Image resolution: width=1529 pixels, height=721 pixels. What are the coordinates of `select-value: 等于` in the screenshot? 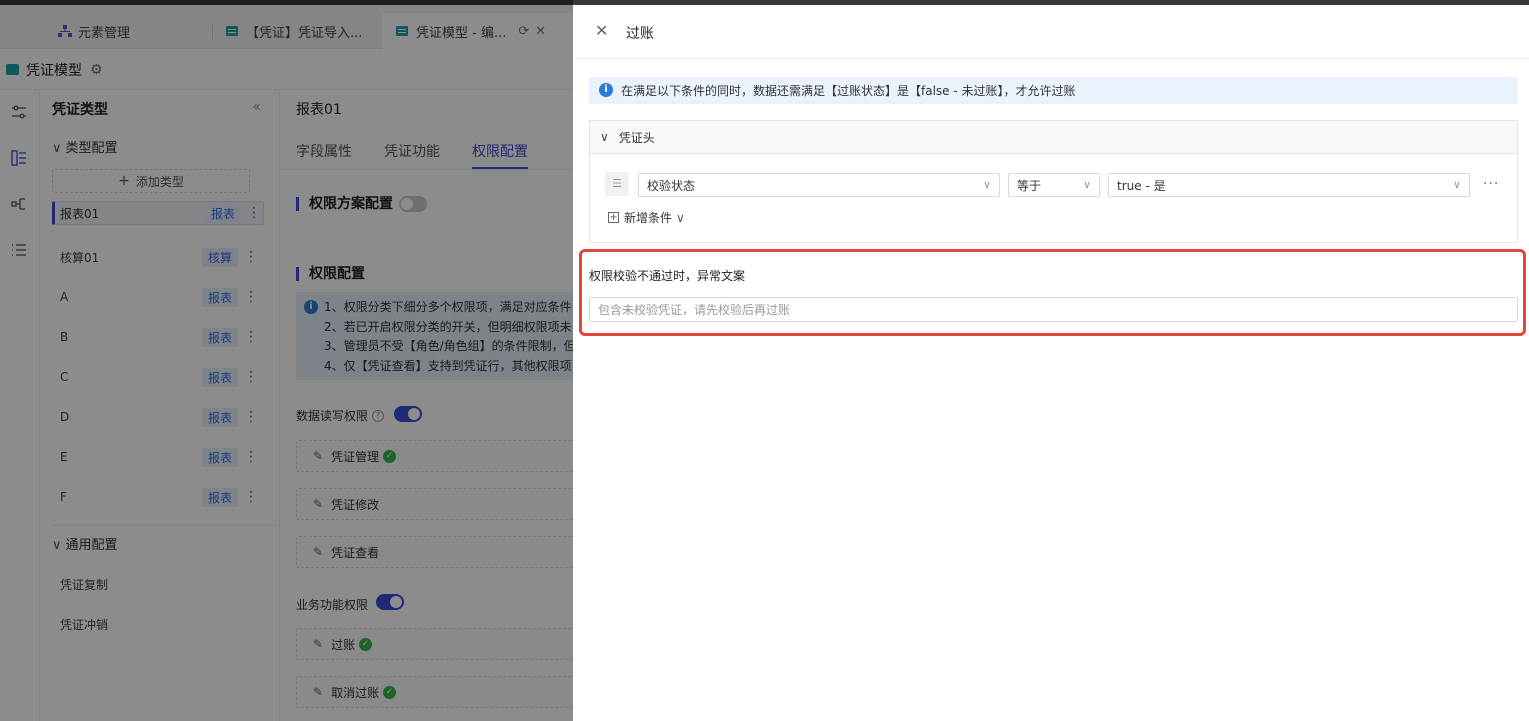 It's located at (1029, 185).